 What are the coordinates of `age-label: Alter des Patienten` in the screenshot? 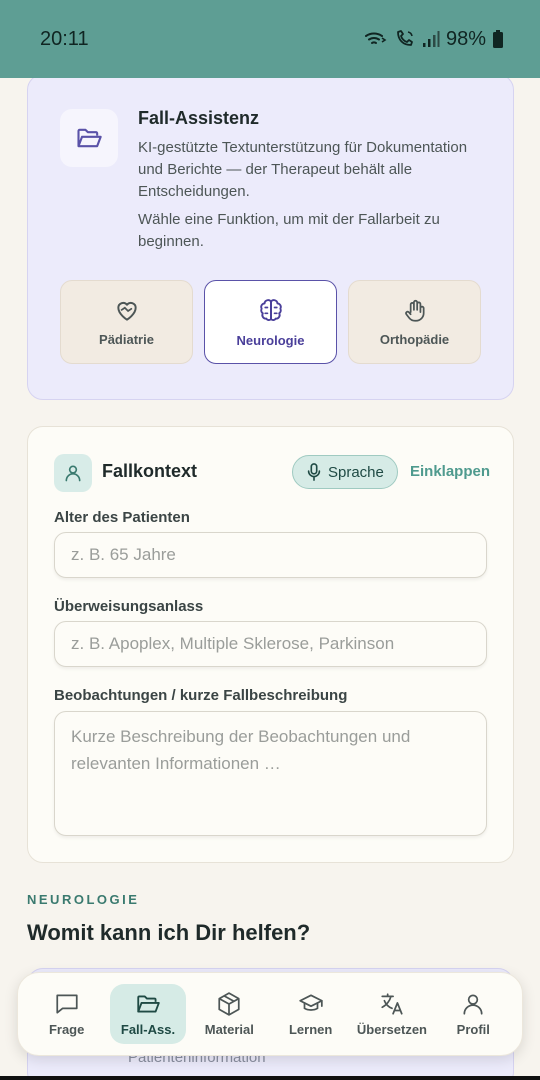 It's located at (122, 517).